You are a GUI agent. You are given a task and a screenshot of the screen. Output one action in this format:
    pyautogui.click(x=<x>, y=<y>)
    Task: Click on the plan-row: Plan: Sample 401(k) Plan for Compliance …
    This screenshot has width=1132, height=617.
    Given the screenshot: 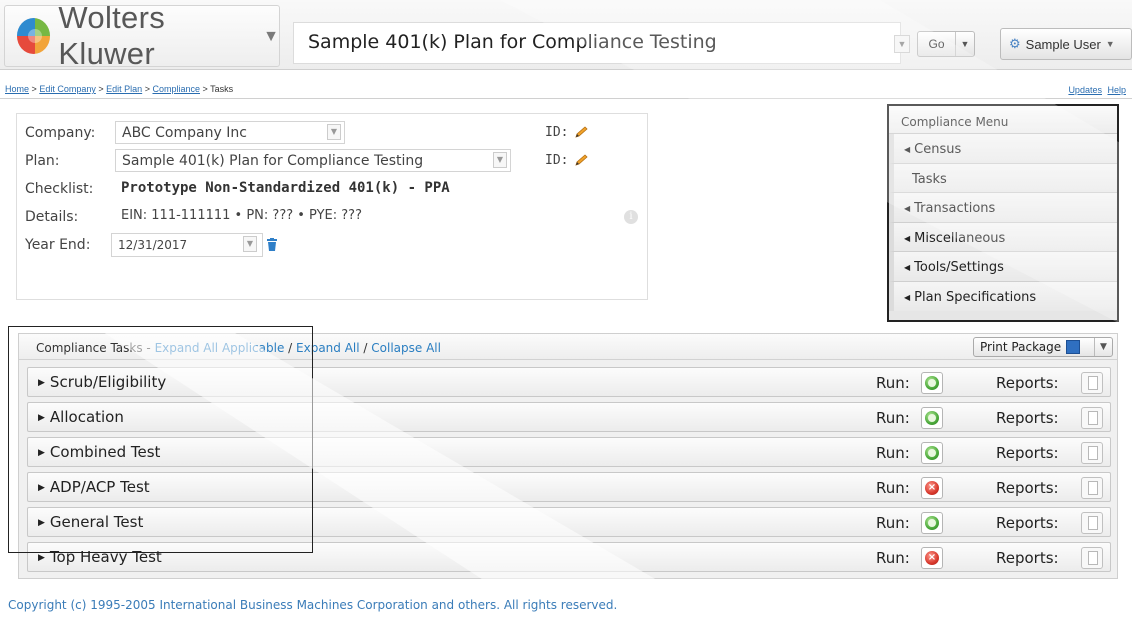 What is the action you would take?
    pyautogui.click(x=333, y=161)
    